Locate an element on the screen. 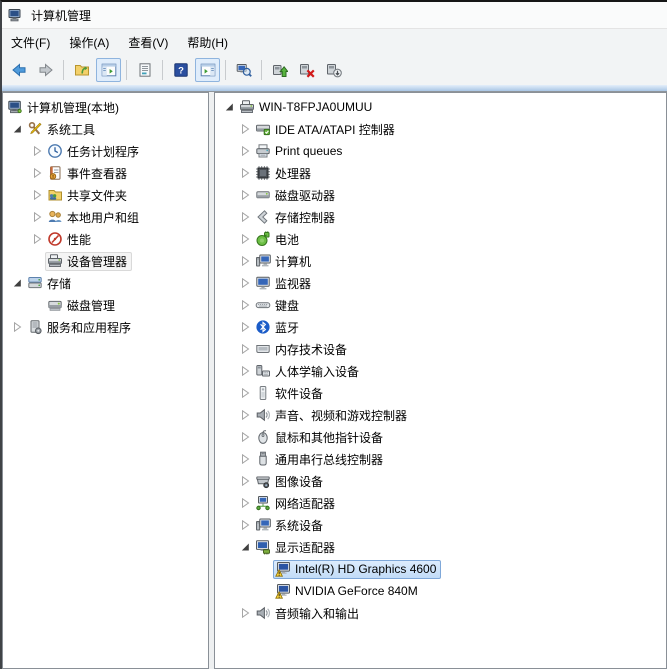 Image resolution: width=667 pixels, height=669 pixels. tree-item-computer-root: WIN-T8FPJA0UMUU is located at coordinates (440, 107).